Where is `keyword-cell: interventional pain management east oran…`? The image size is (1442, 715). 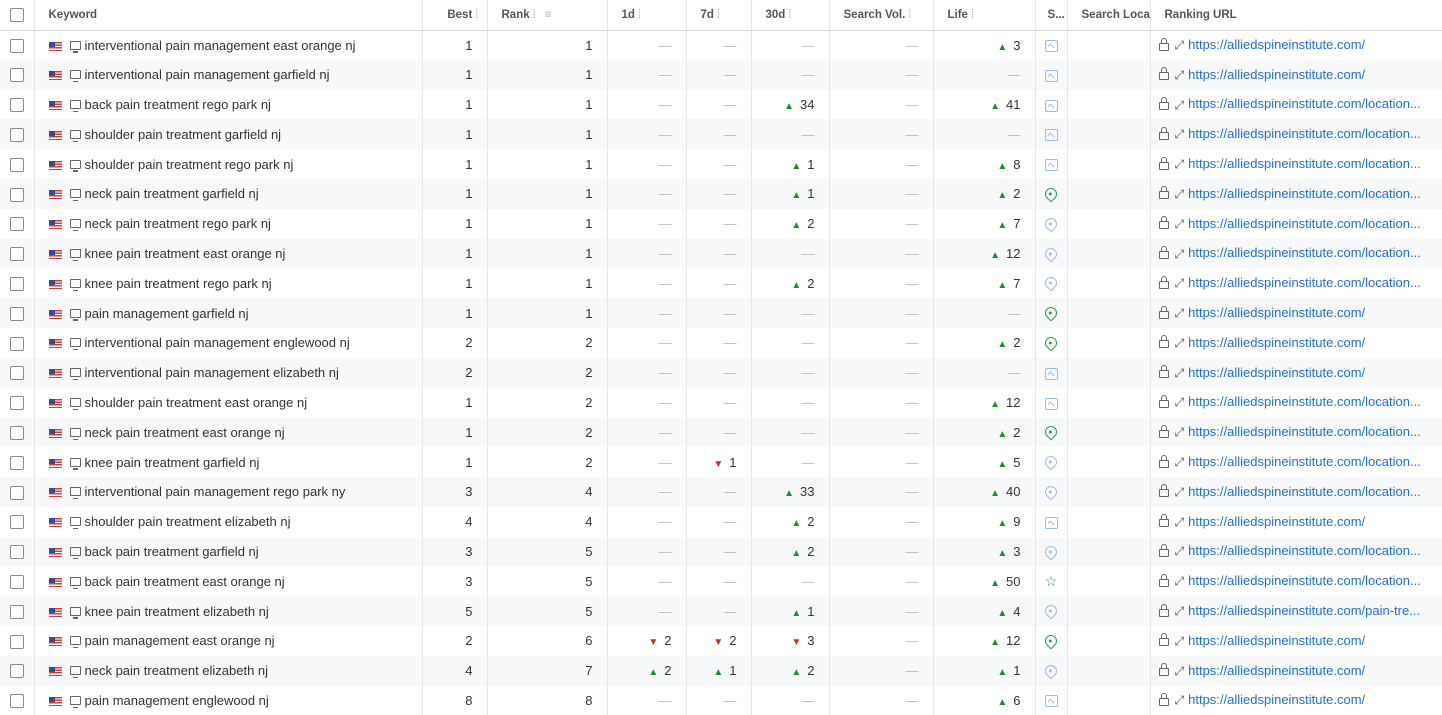
keyword-cell: interventional pain management east oran… is located at coordinates (228, 45).